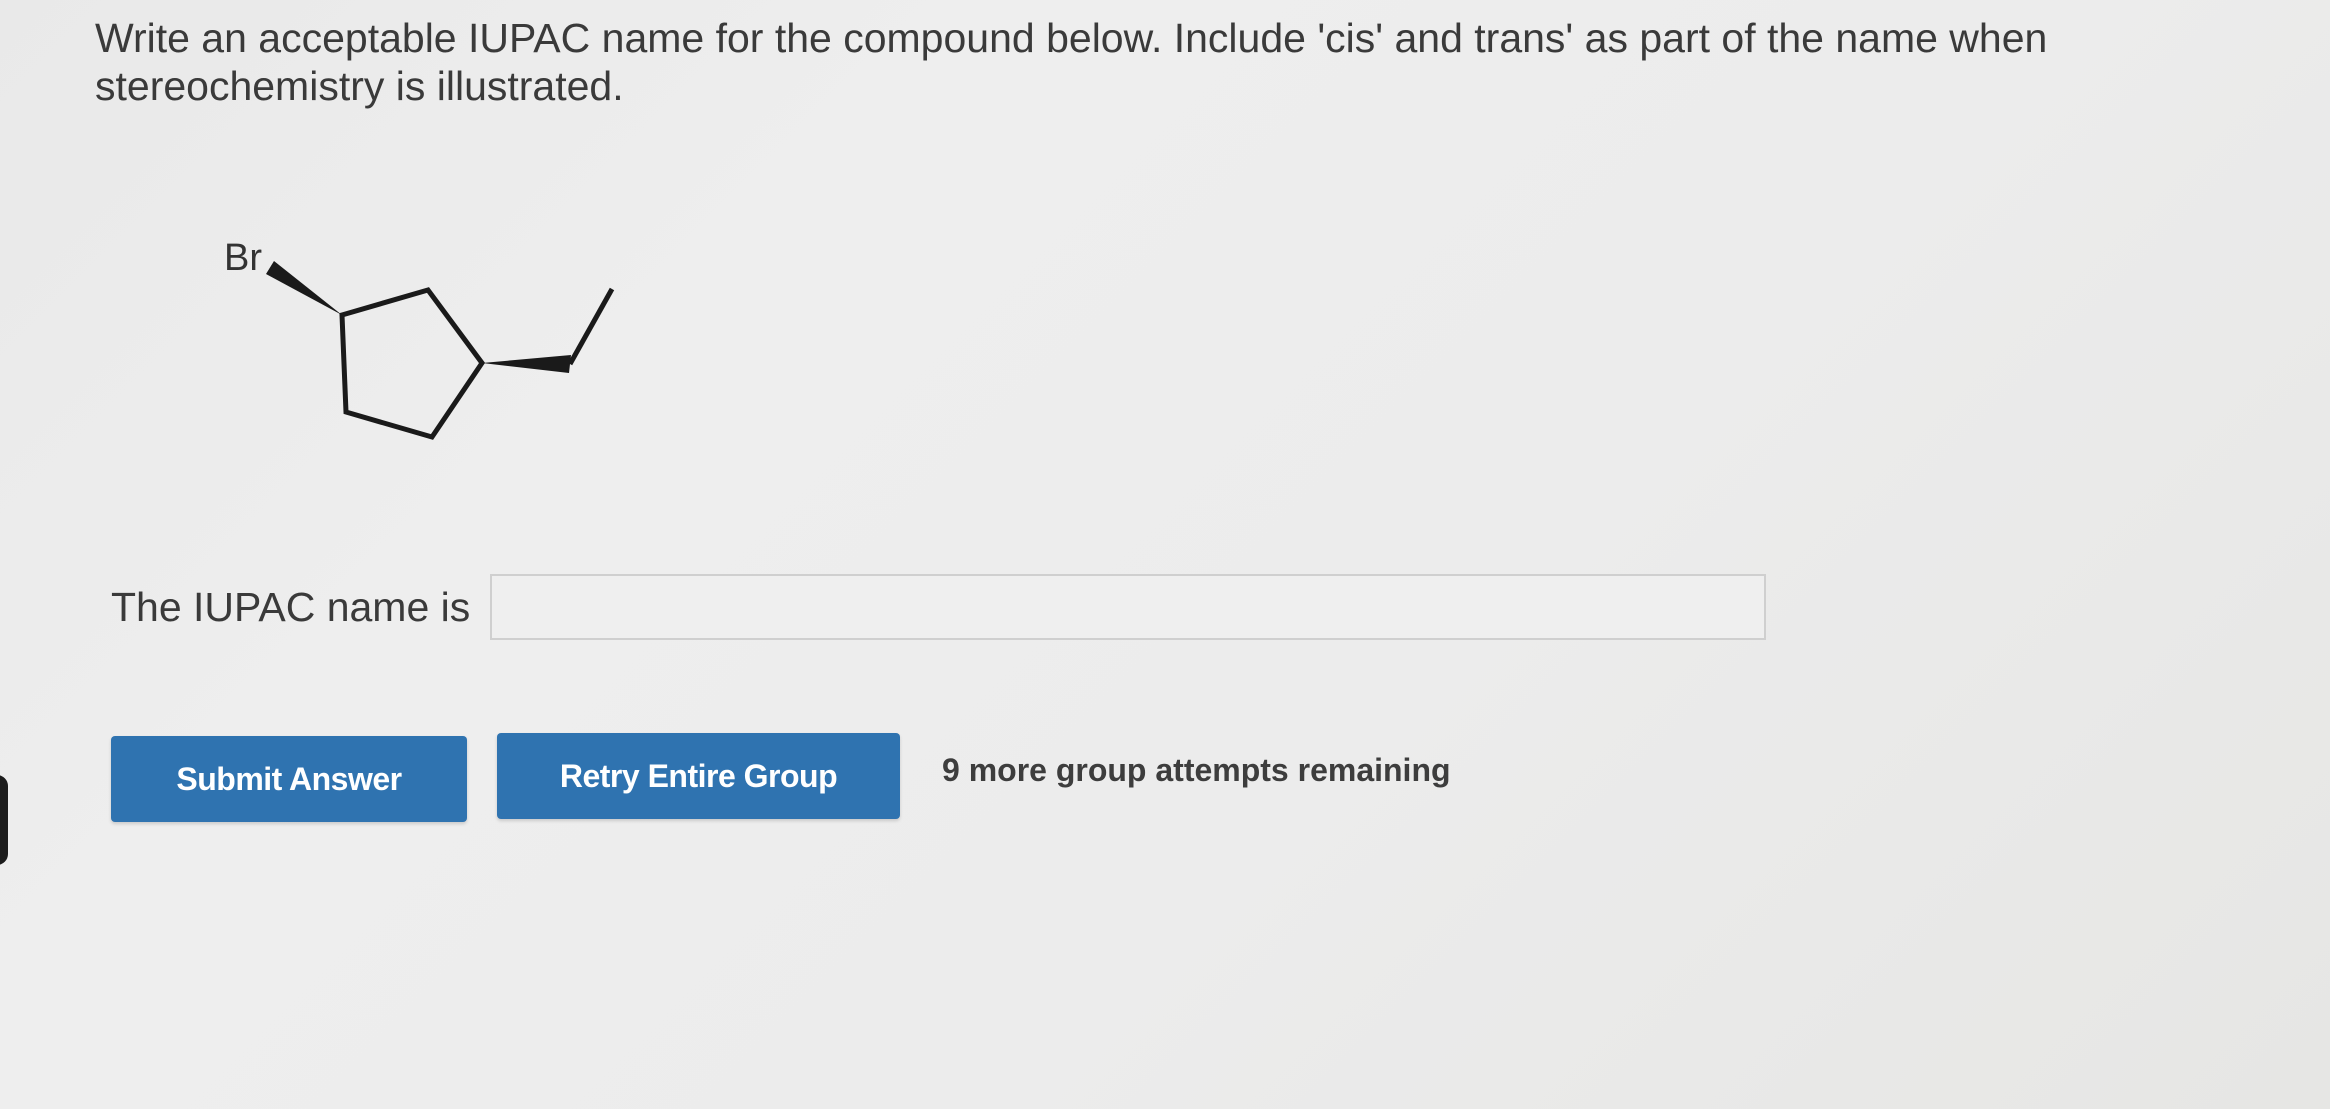 The height and width of the screenshot is (1109, 2330). I want to click on bromine-label: Br, so click(243, 258).